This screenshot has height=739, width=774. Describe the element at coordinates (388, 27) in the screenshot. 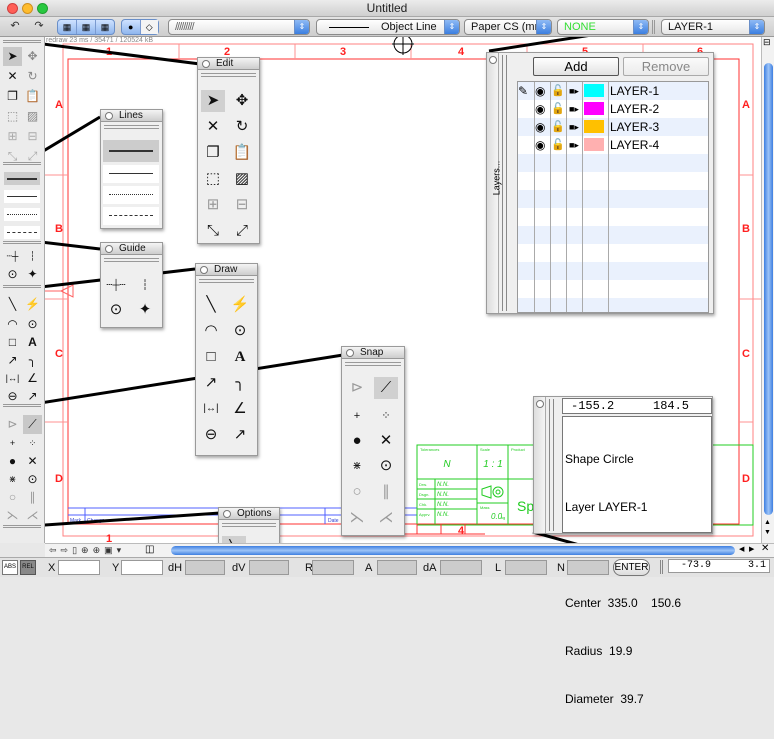

I see `linestyle-select: Object Line ⇕` at that location.